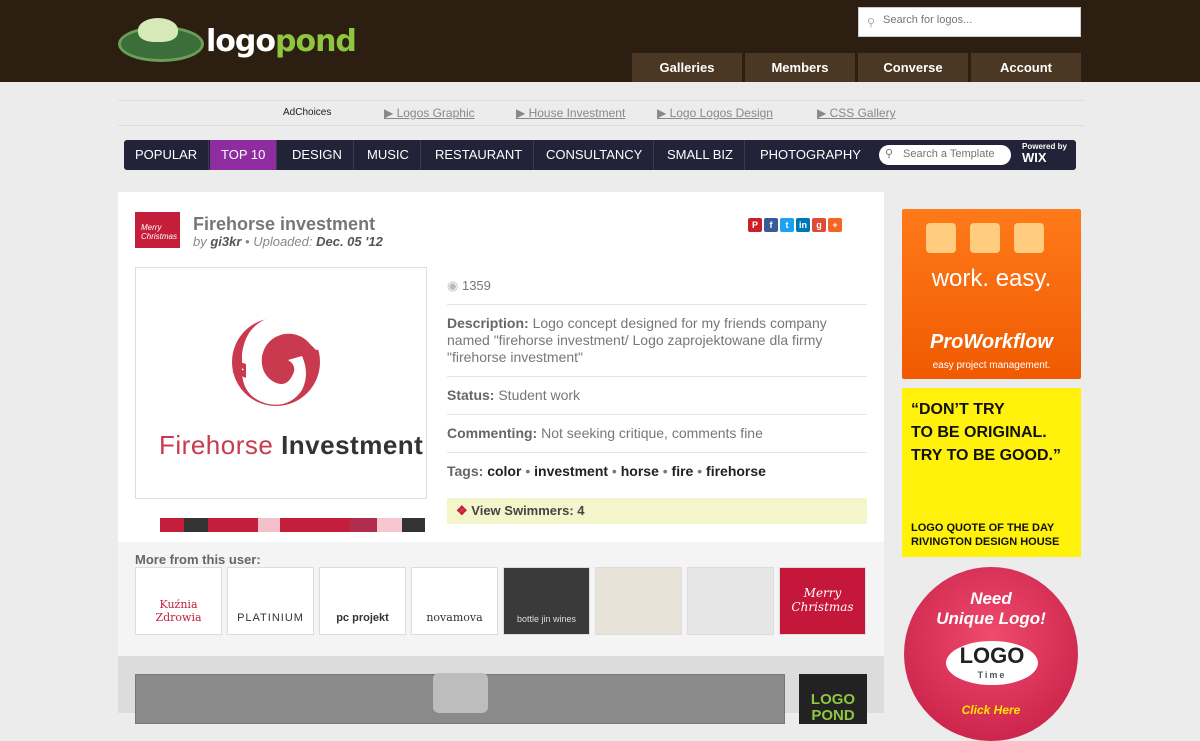 The width and height of the screenshot is (1200, 741). Describe the element at coordinates (800, 67) in the screenshot. I see `nav-members: Members` at that location.